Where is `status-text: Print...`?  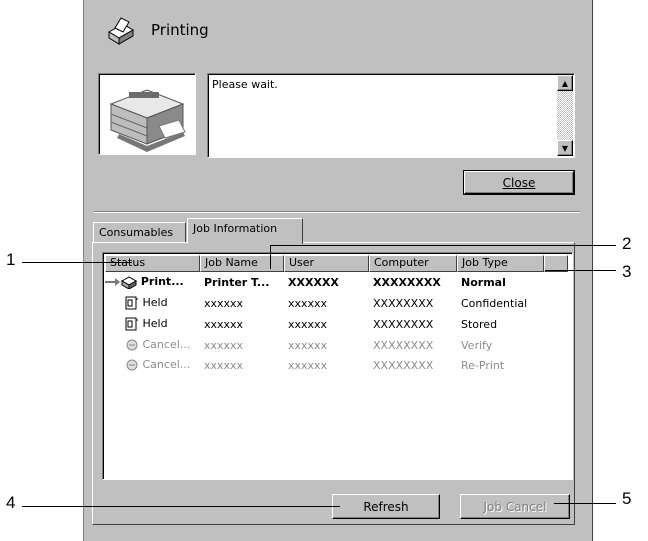
status-text: Print... is located at coordinates (162, 281).